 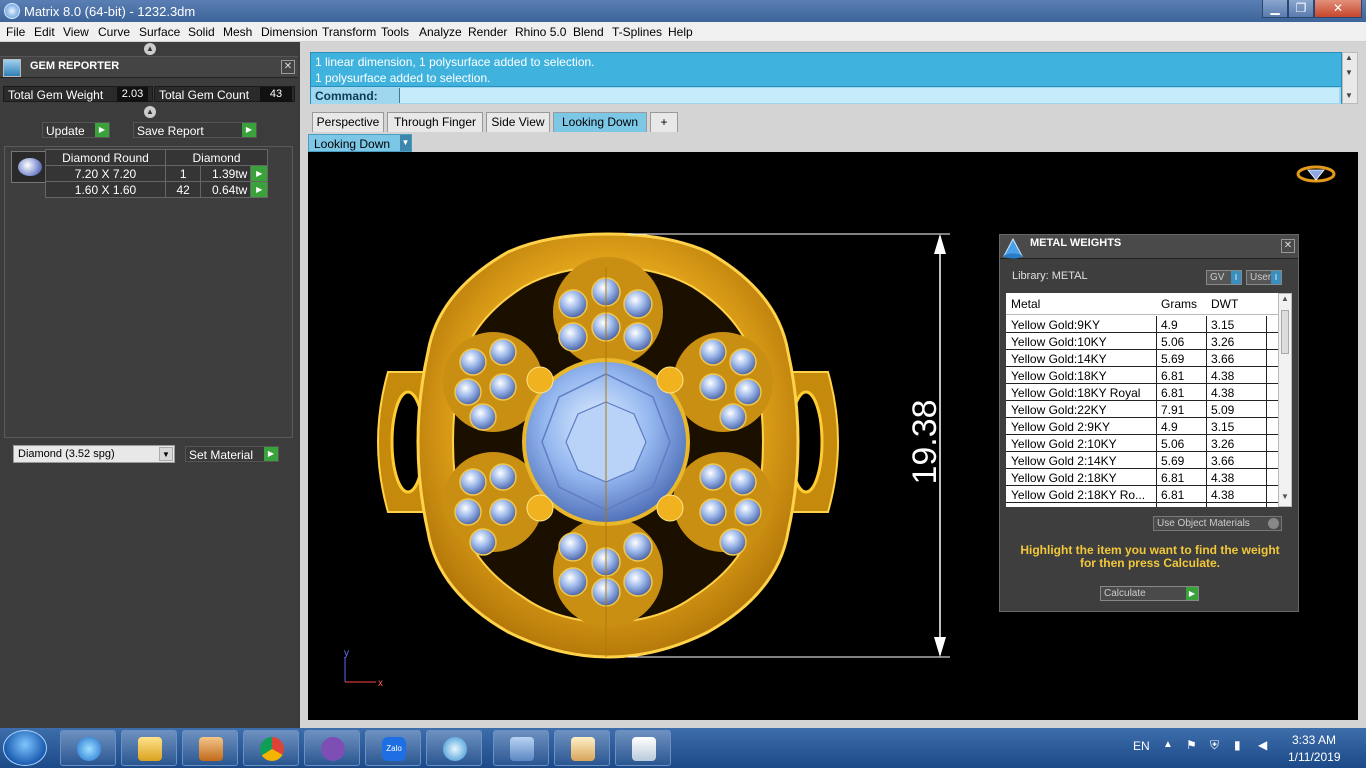 I want to click on metal-grams: 7.91, so click(x=1173, y=410).